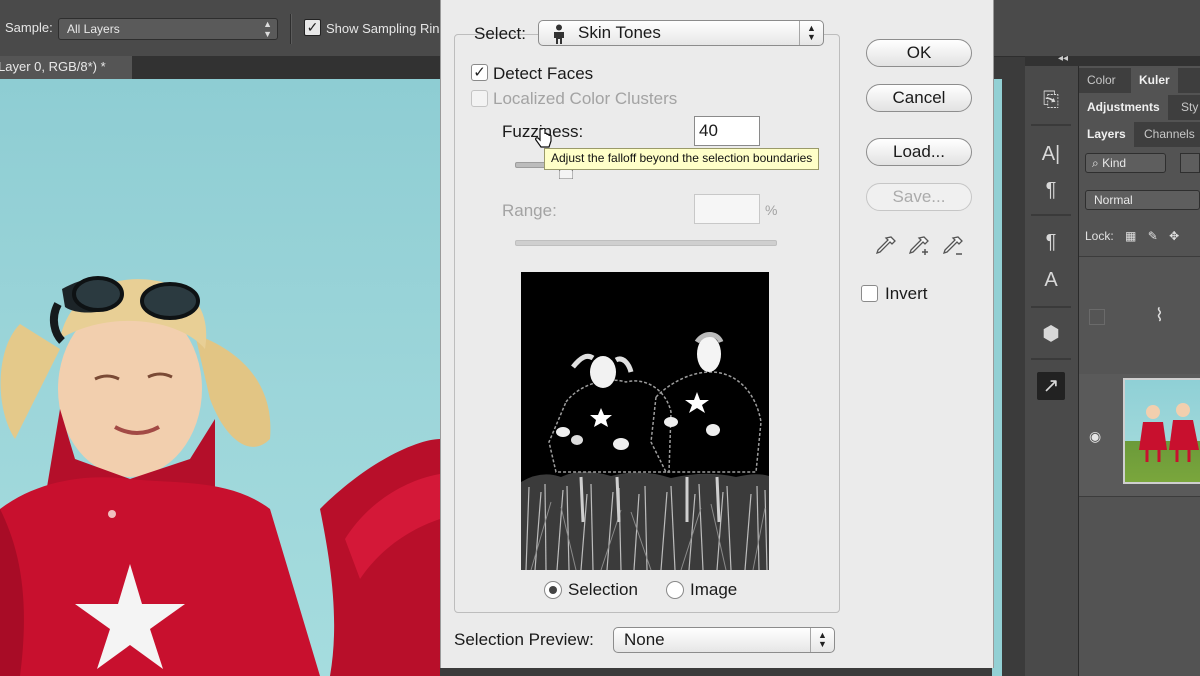 This screenshot has width=1200, height=676. I want to click on tab-styles: Sty, so click(1186, 107).